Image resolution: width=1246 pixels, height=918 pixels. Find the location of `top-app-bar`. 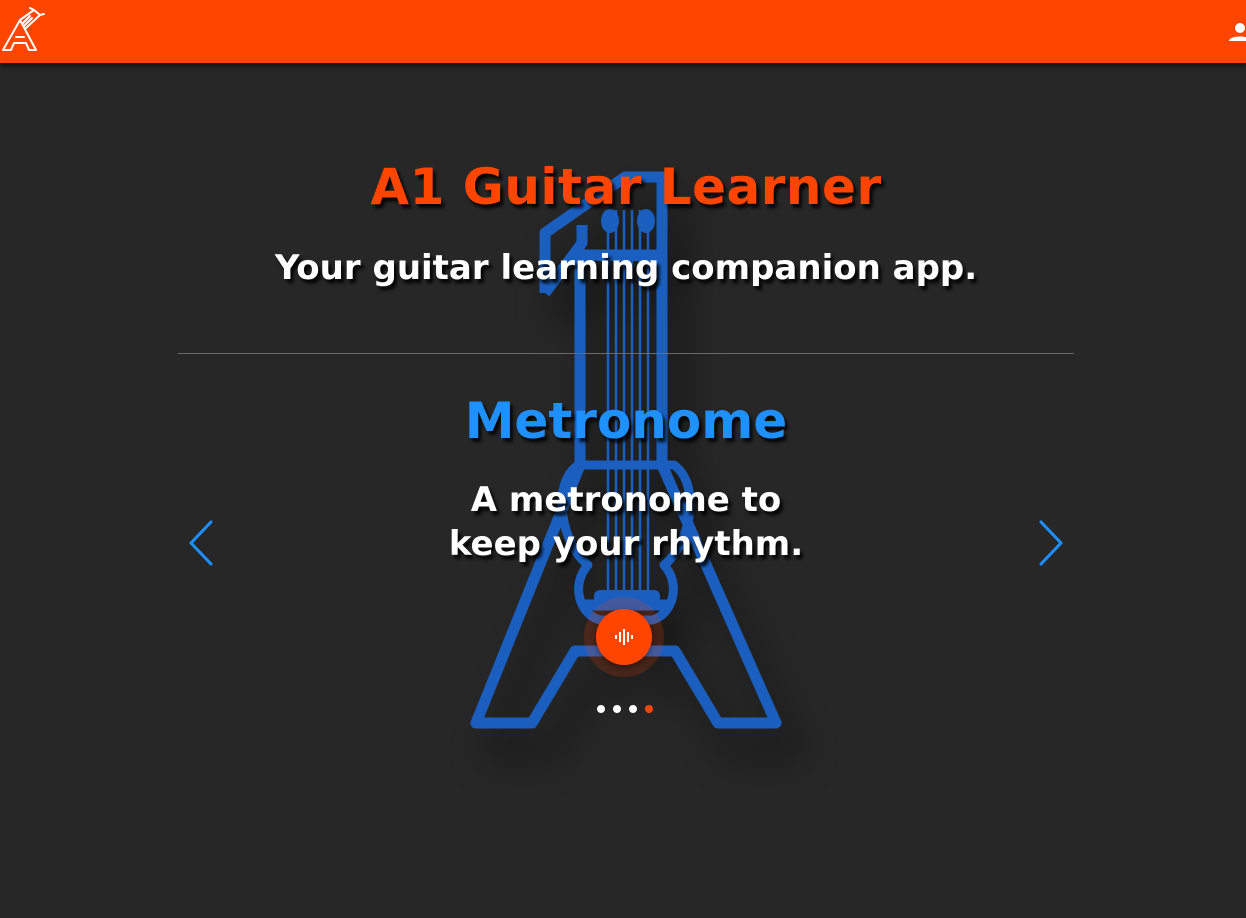

top-app-bar is located at coordinates (623, 31).